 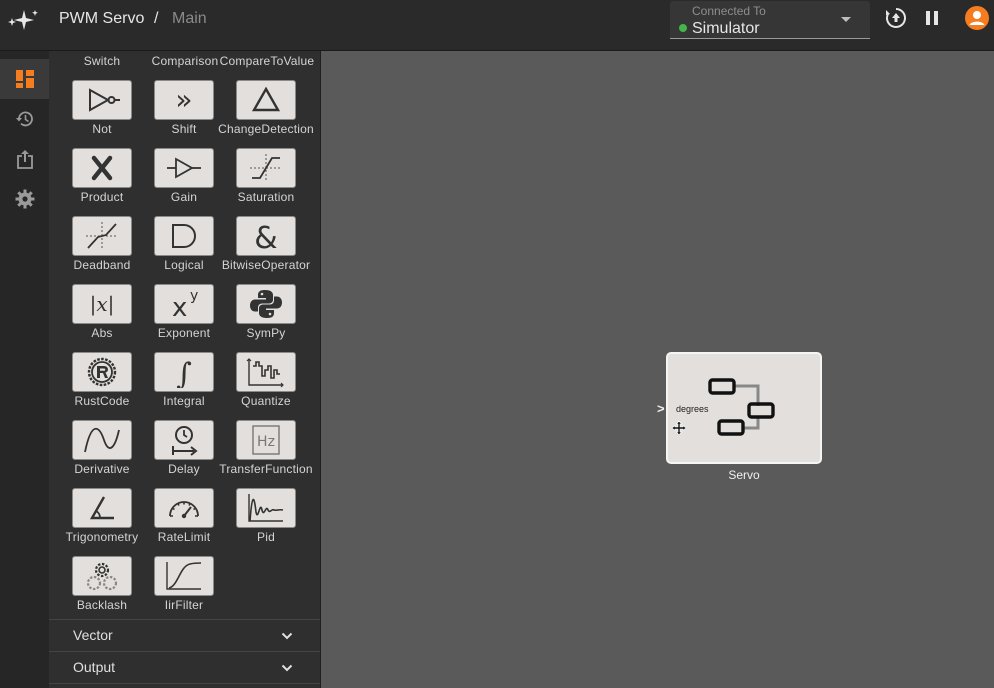 What do you see at coordinates (744, 475) in the screenshot?
I see `block-name: Servo` at bounding box center [744, 475].